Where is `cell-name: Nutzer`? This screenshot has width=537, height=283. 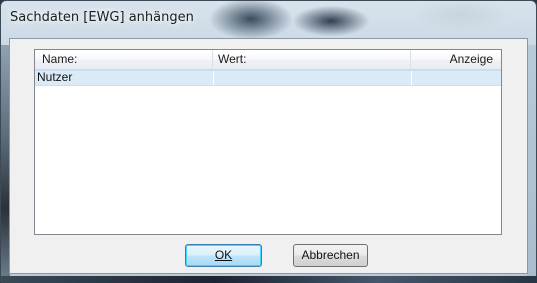 cell-name: Nutzer is located at coordinates (55, 77).